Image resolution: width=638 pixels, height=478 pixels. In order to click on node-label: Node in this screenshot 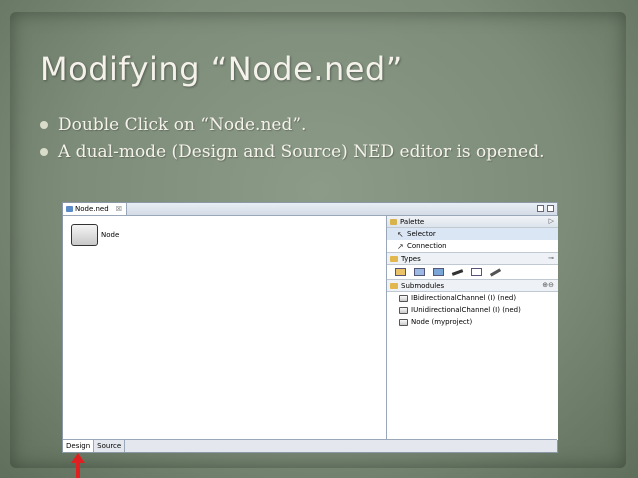, I will do `click(110, 235)`.